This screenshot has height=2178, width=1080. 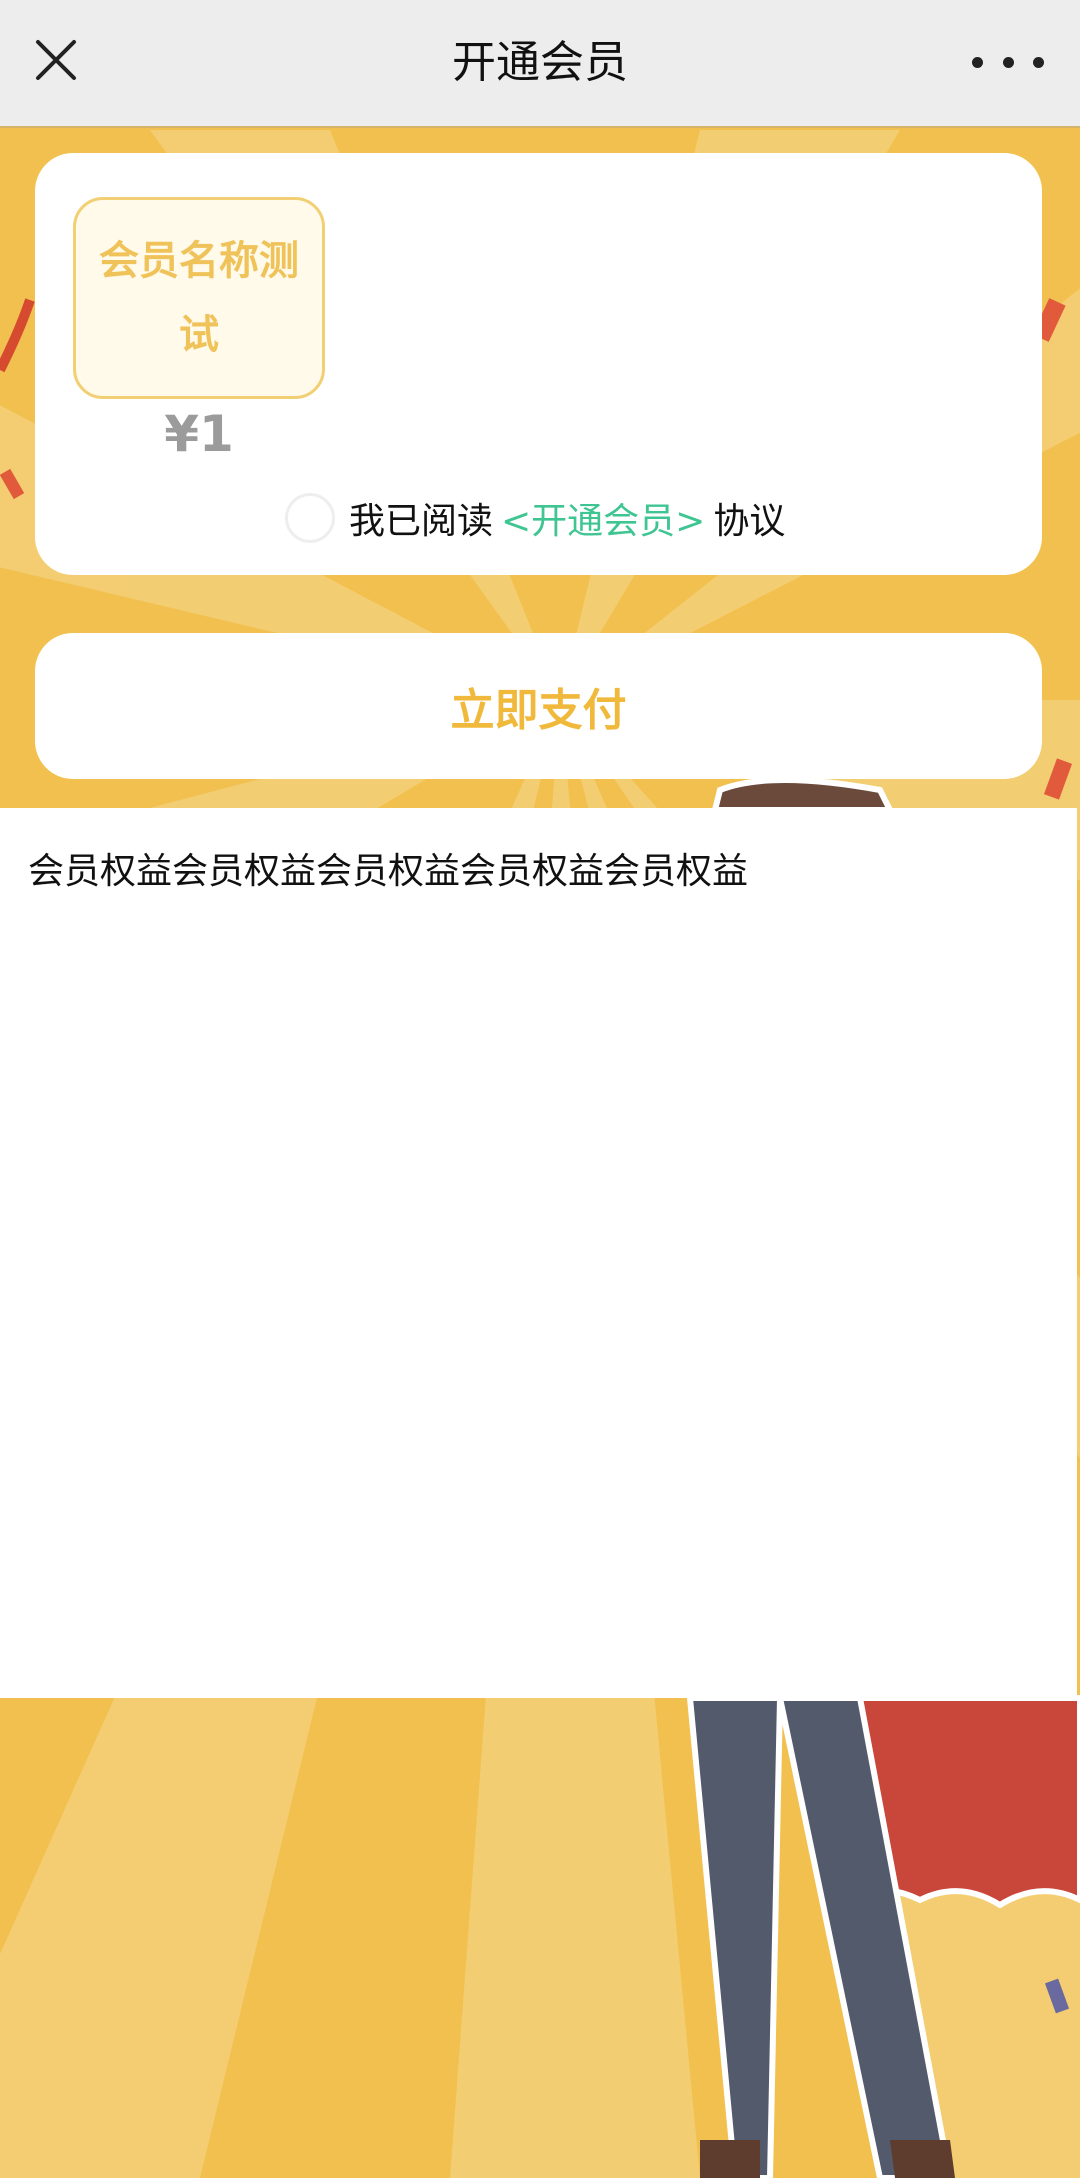 I want to click on agreement-link: <开通会员>, so click(x=603, y=518).